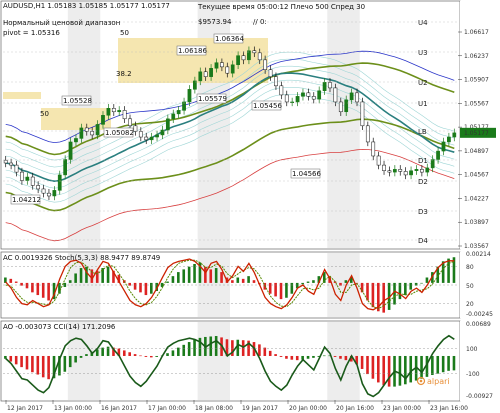  Describe the element at coordinates (470, 267) in the screenshot. I see `axis-tick-label: 80` at that location.